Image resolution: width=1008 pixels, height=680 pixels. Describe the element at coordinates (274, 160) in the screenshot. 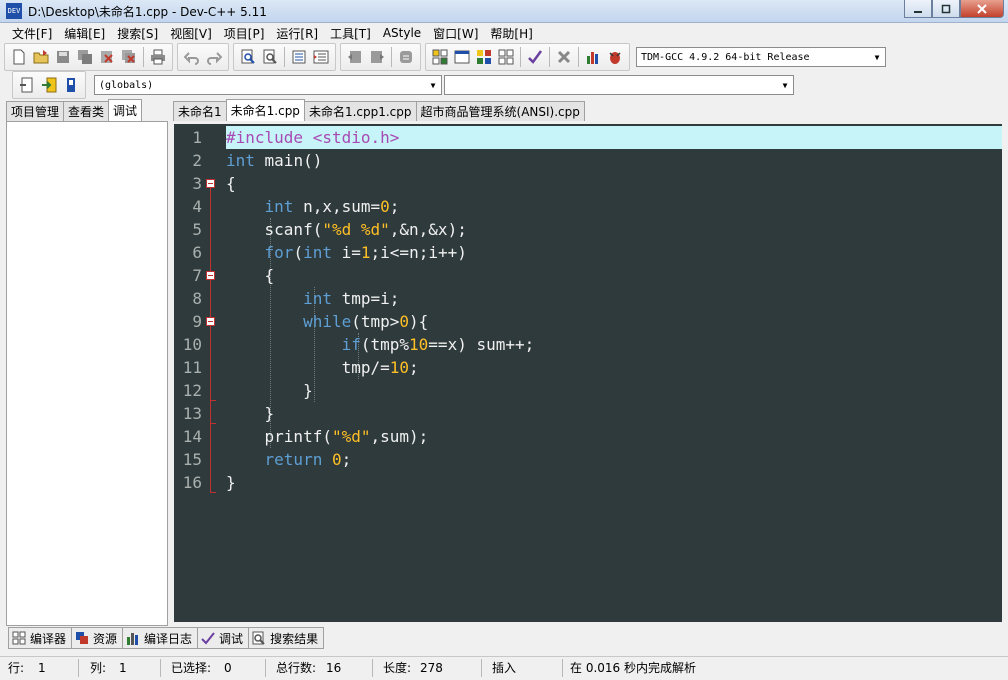

I see `code-line-text: int main()` at that location.